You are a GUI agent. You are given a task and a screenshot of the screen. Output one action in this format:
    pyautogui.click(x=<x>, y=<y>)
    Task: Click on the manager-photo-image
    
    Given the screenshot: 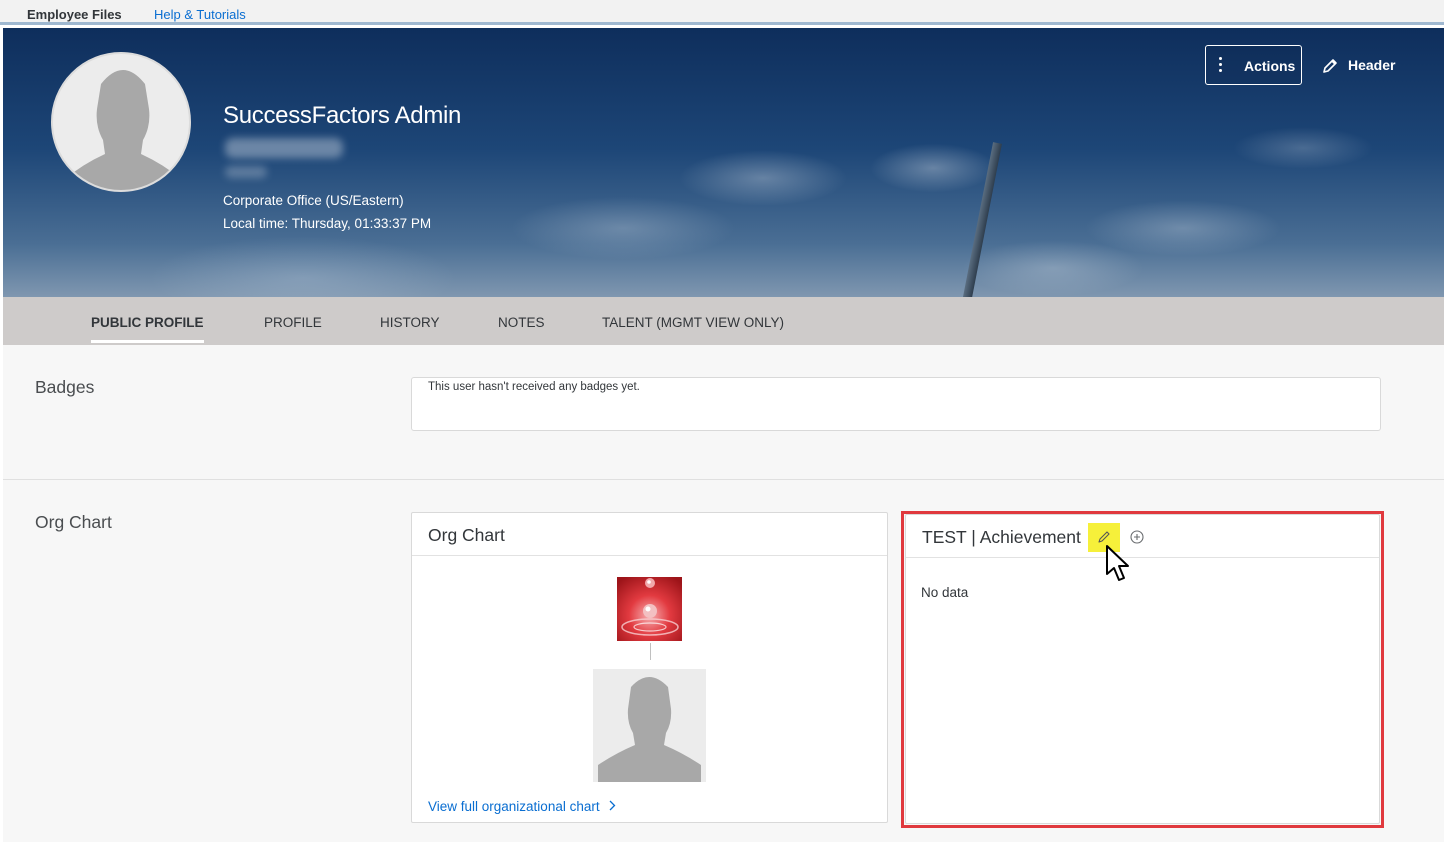 What is the action you would take?
    pyautogui.click(x=649, y=609)
    